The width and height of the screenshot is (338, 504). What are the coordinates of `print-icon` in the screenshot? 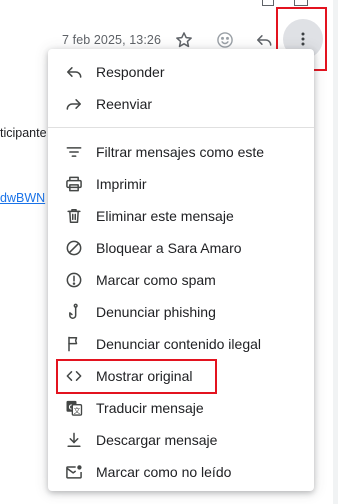 It's located at (74, 184).